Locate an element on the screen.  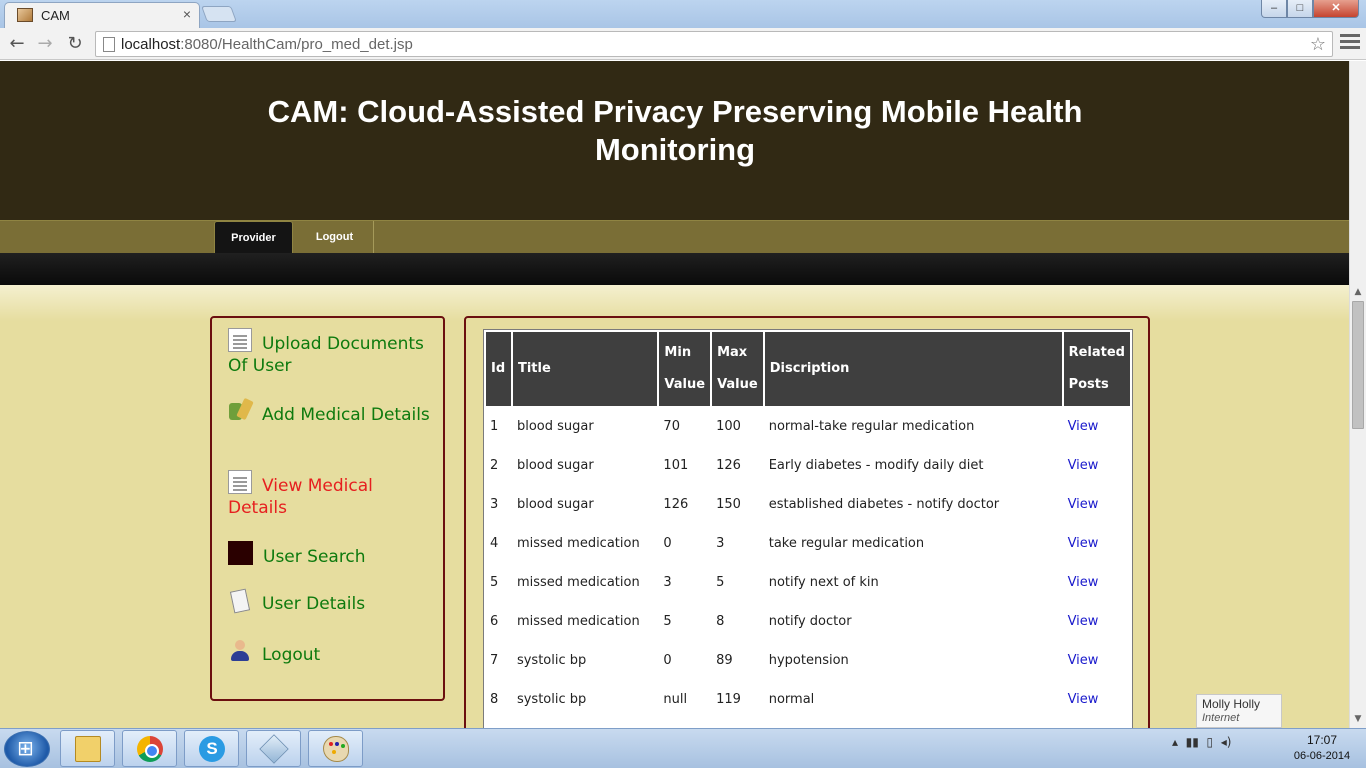
cell-max-value: 3 is located at coordinates (720, 543).